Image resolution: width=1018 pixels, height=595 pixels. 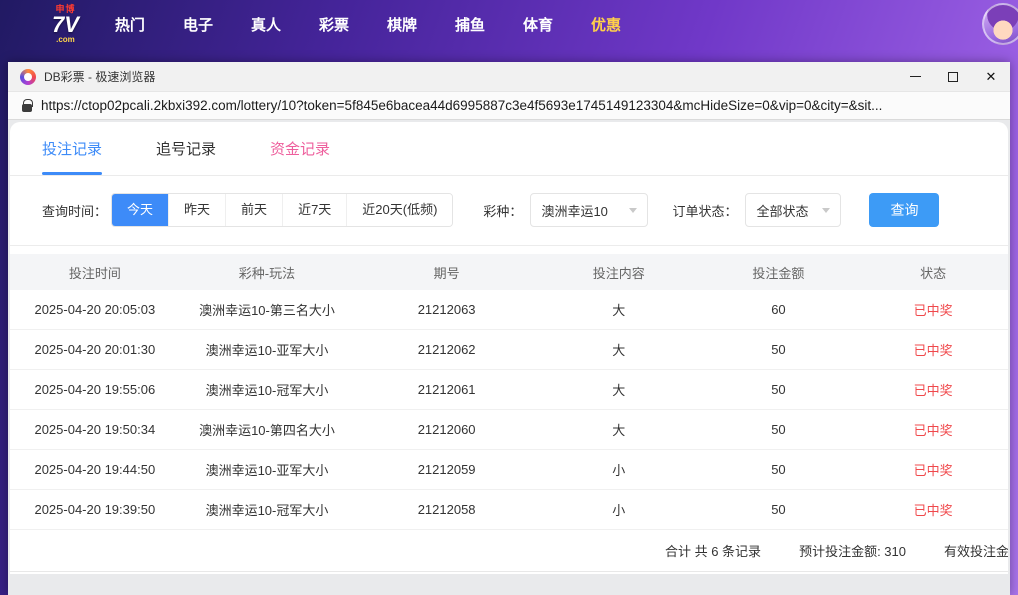 I want to click on table-cell: 2025-04-20 20:01:30, so click(x=95, y=349).